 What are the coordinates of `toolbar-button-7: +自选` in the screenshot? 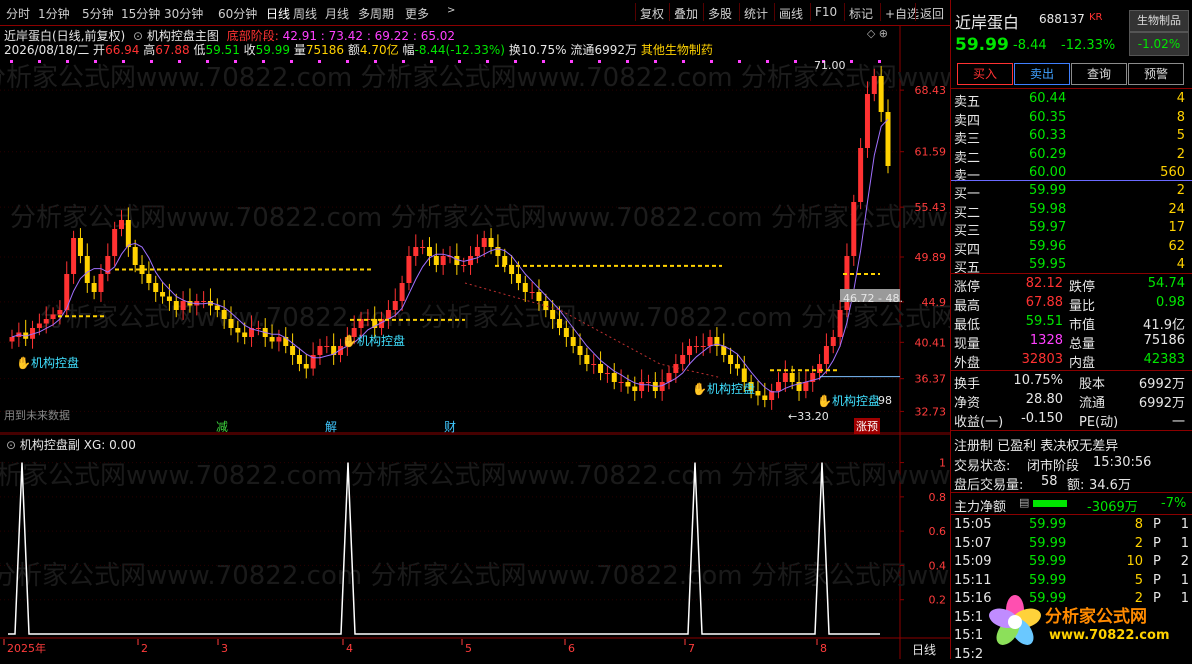 It's located at (902, 13).